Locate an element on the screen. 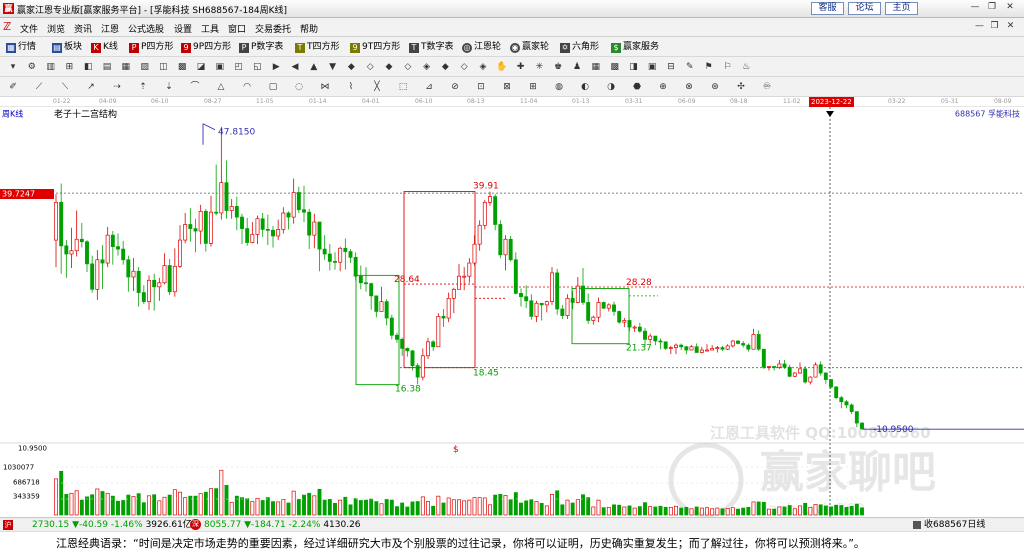 This screenshot has height=551, width=1024. draw-tool-icon: ♨ is located at coordinates (746, 67).